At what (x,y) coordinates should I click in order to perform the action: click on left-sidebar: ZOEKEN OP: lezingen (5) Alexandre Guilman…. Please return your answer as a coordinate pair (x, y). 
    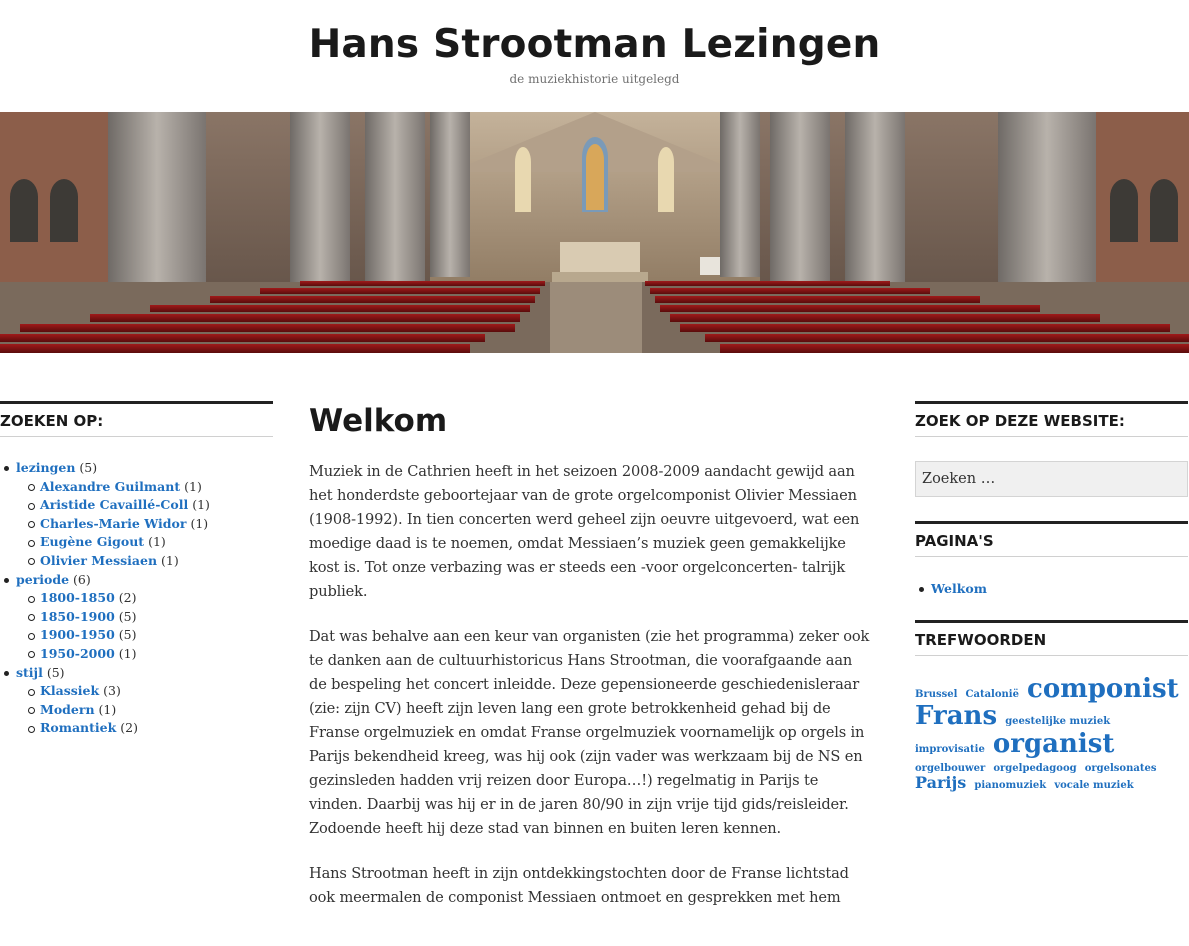
    Looking at the image, I should click on (136, 569).